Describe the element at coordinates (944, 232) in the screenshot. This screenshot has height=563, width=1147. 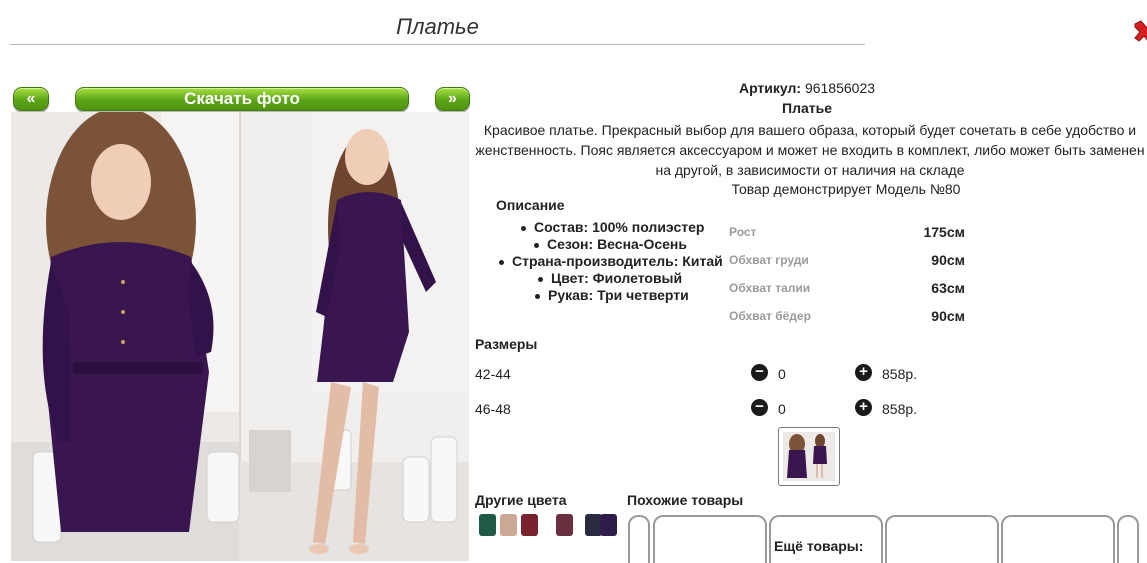
I see `measure-value-height: 175см` at that location.